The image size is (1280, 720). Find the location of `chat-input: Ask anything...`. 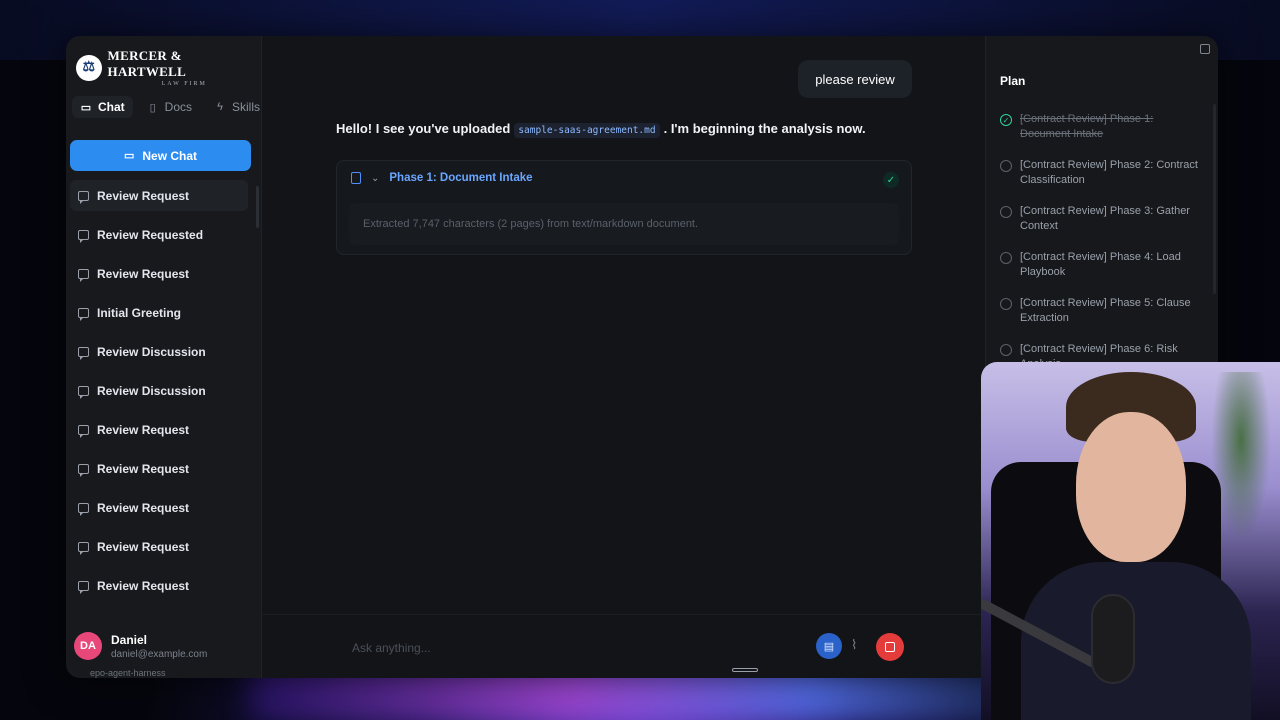

chat-input: Ask anything... is located at coordinates (391, 648).